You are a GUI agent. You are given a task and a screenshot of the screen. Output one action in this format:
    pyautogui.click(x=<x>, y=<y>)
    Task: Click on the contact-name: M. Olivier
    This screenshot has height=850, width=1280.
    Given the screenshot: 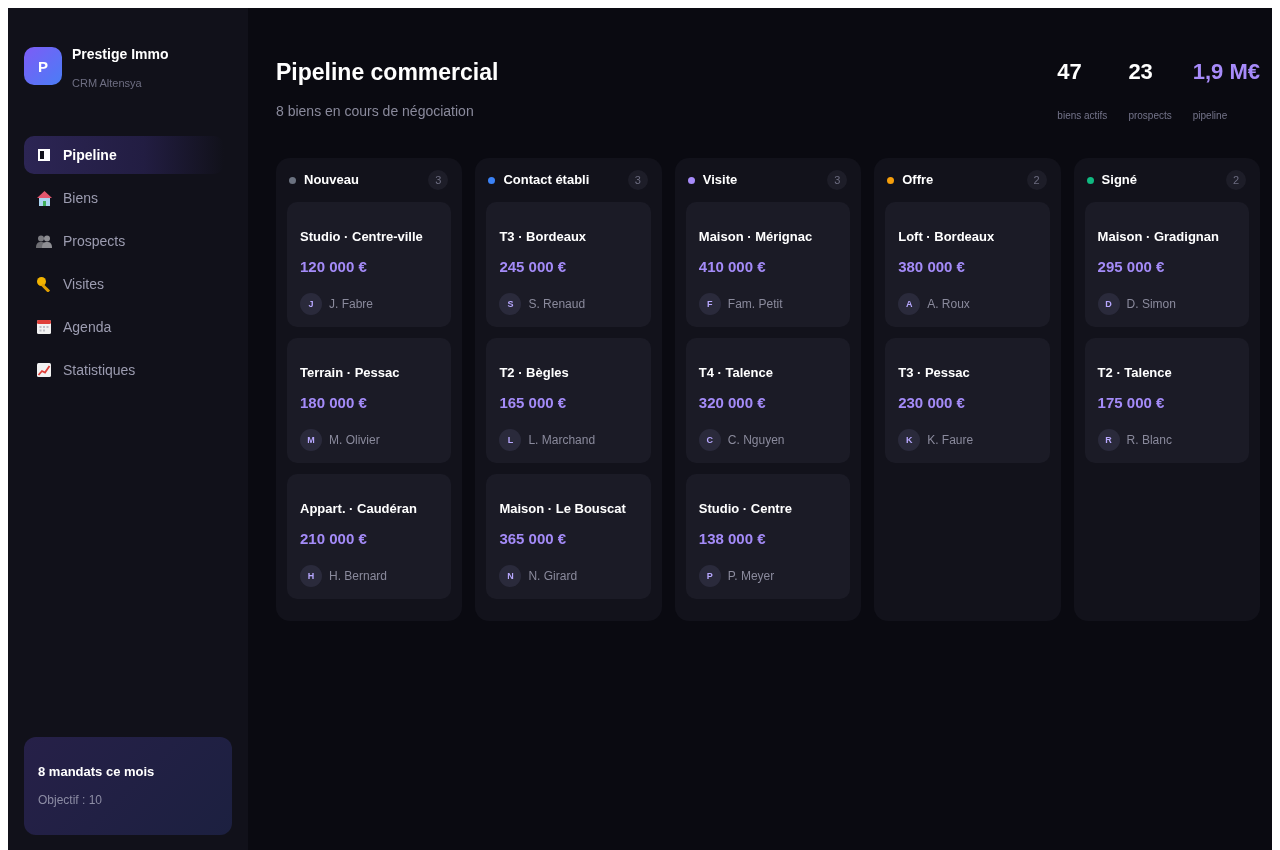 What is the action you would take?
    pyautogui.click(x=354, y=440)
    